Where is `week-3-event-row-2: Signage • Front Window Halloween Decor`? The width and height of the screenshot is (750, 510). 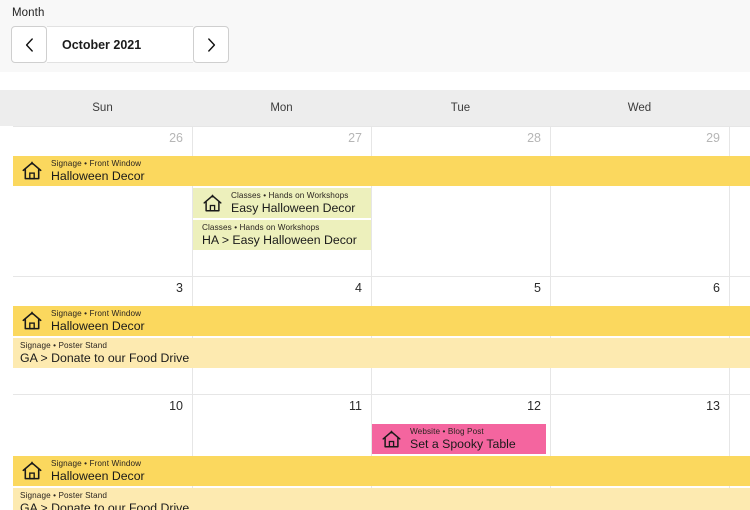
week-3-event-row-2: Signage • Front Window Halloween Decor is located at coordinates (375, 471).